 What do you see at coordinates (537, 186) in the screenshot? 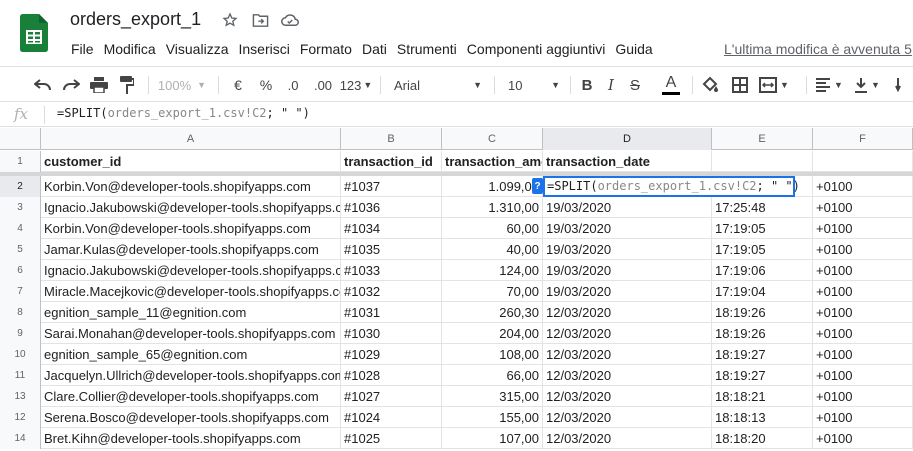
I see `formula-help-badge: ?` at bounding box center [537, 186].